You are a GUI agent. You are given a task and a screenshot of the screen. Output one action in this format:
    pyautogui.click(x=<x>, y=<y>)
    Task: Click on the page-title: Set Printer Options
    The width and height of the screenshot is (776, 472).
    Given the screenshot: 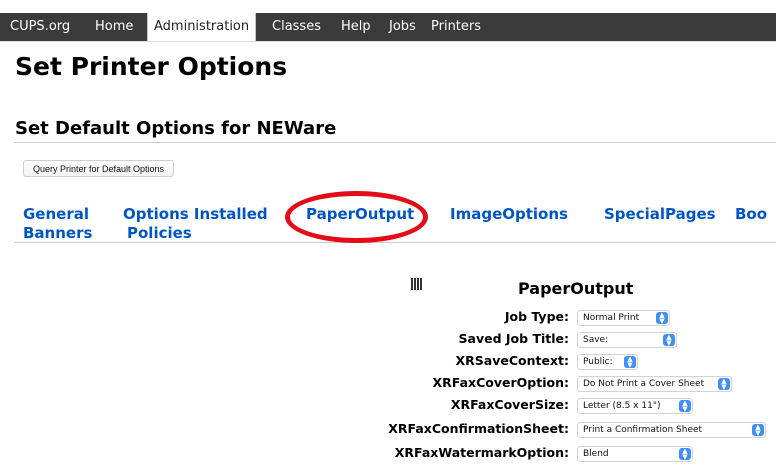 What is the action you would take?
    pyautogui.click(x=151, y=66)
    